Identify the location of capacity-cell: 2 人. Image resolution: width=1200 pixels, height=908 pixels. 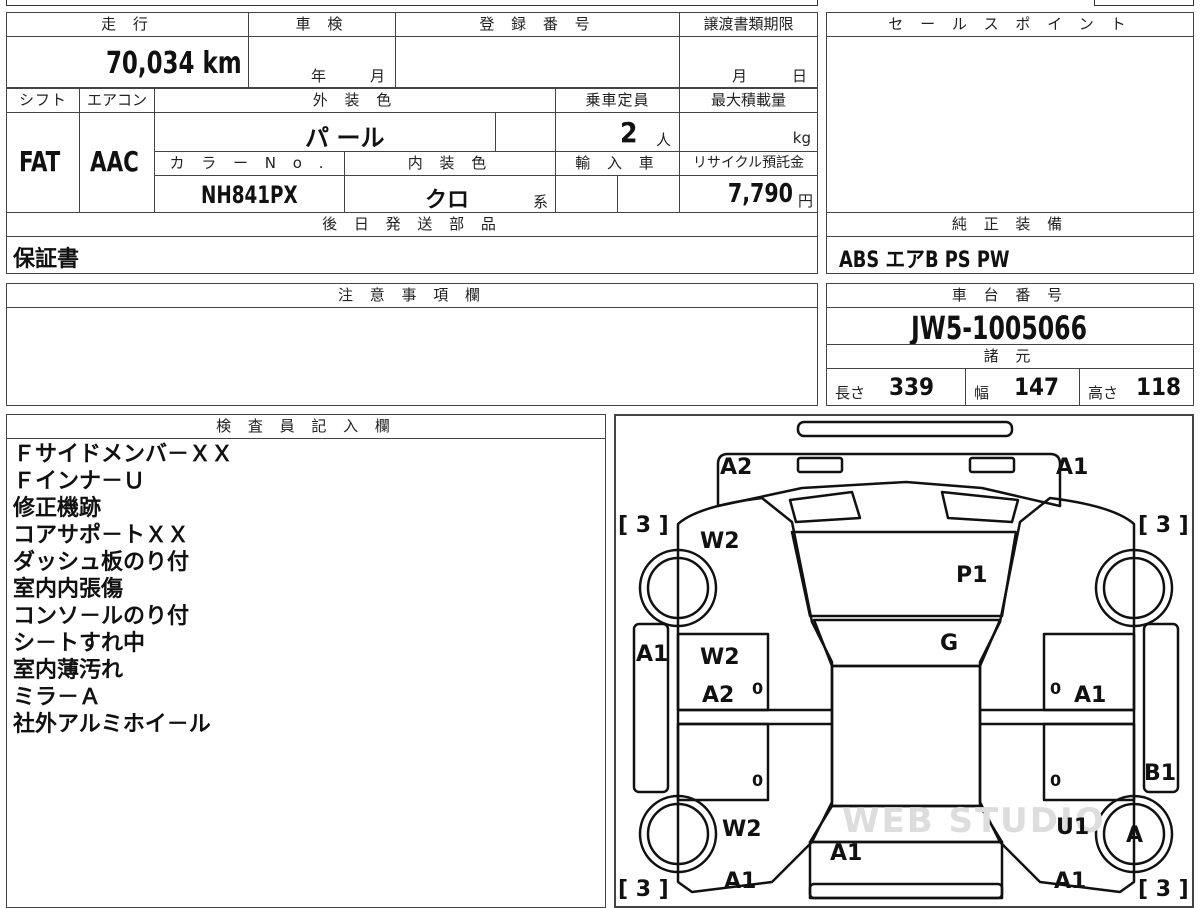
(617, 132).